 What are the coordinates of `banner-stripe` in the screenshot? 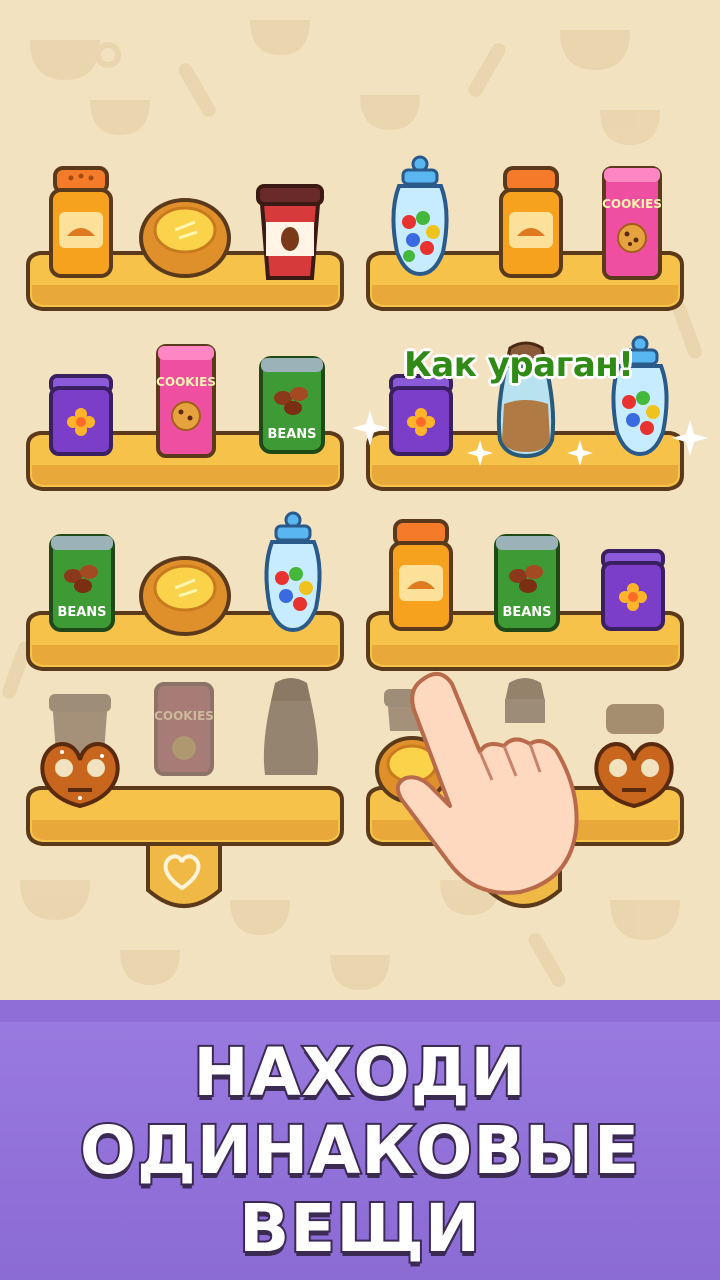 It's located at (360, 1011).